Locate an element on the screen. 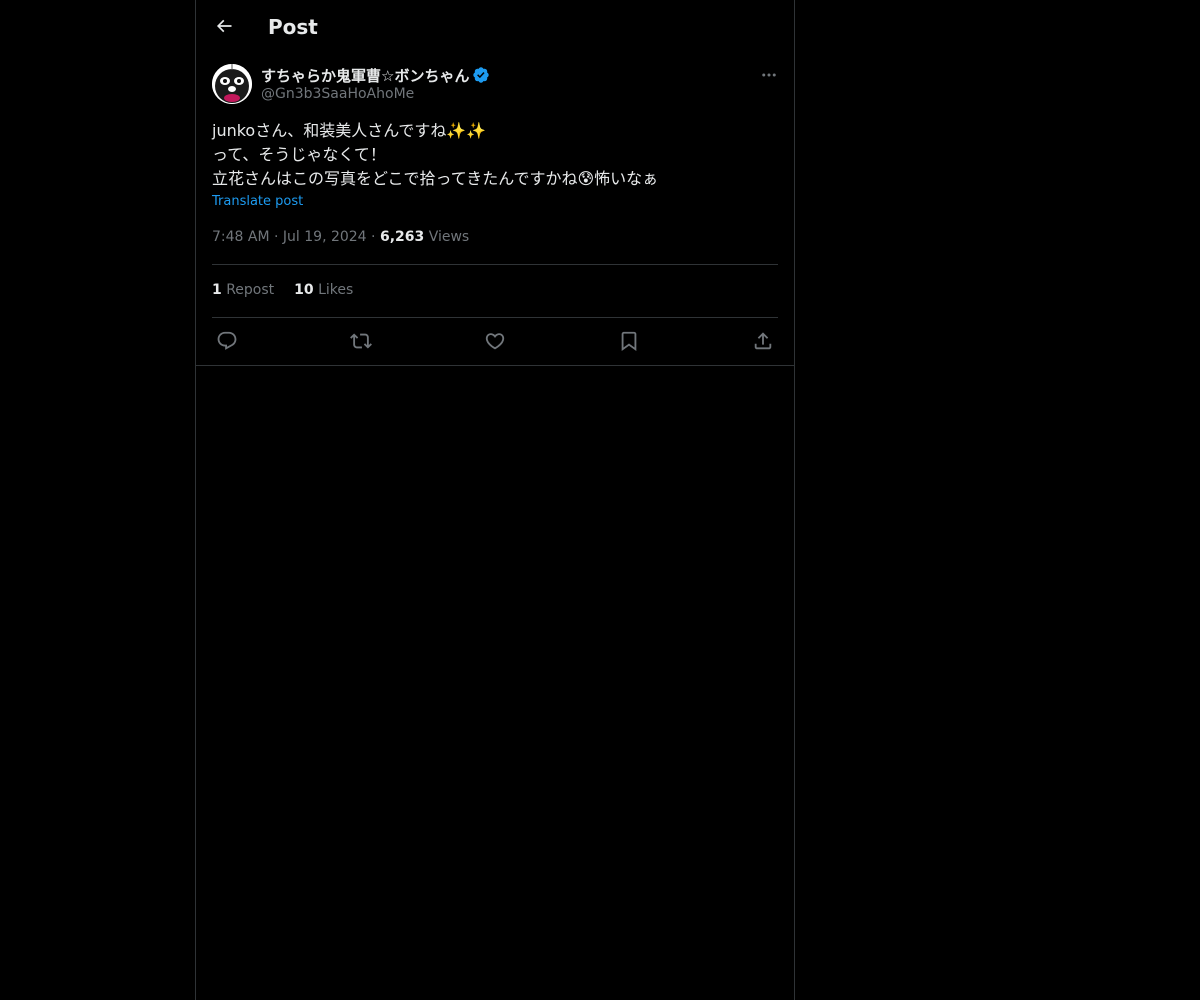 The image size is (1200, 1000). tweet-line: って、そうじゃなくて！ is located at coordinates (299, 154).